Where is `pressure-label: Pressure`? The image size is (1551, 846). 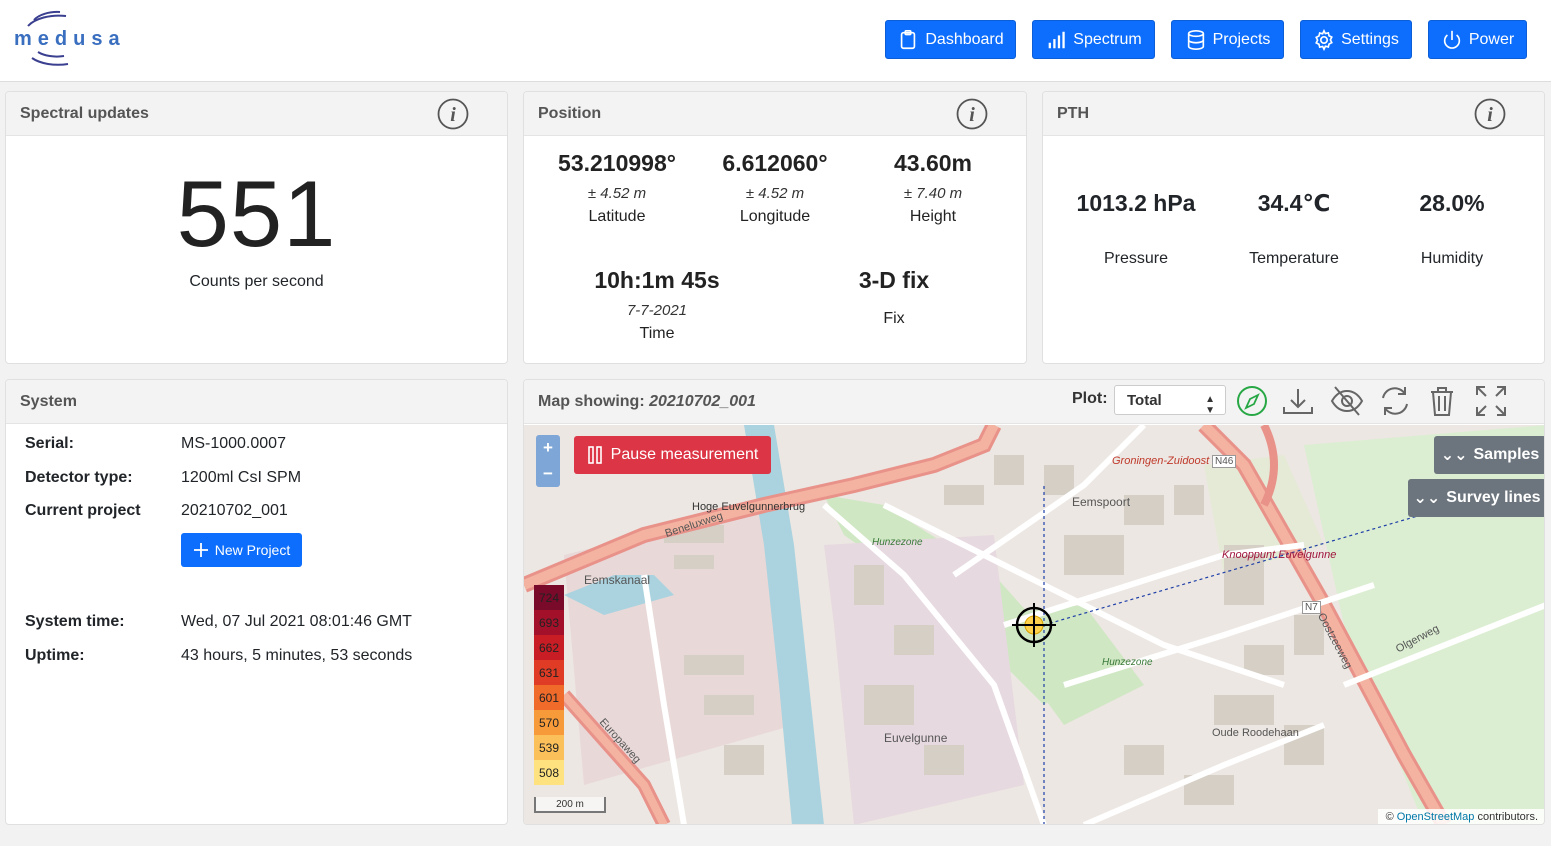
pressure-label: Pressure is located at coordinates (1136, 258).